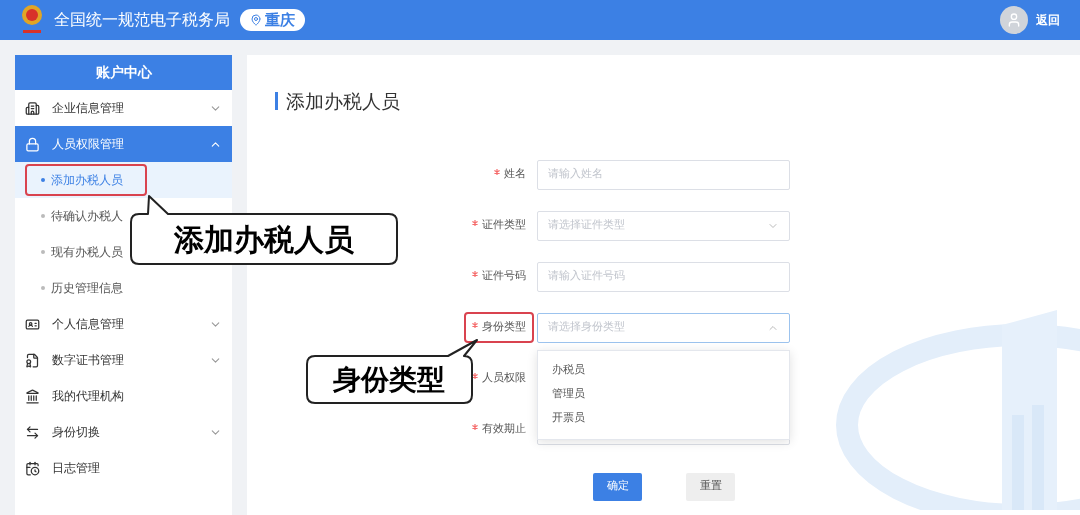 This screenshot has height=515, width=1080. I want to click on sidebar-title: 账户中心, so click(123, 72).